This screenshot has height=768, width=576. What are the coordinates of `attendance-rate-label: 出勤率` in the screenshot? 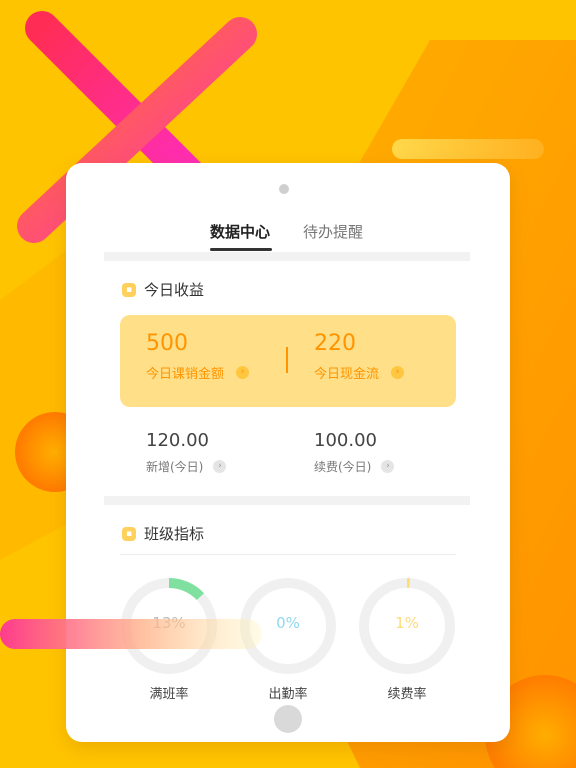 It's located at (288, 694).